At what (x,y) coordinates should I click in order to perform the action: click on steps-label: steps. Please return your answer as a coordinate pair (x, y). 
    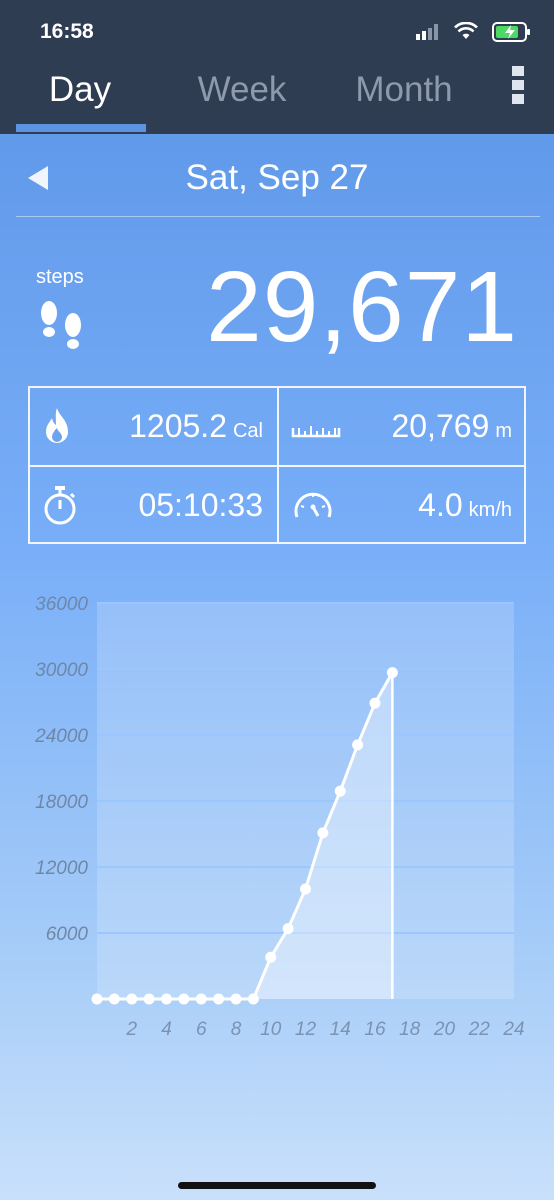
    Looking at the image, I should click on (60, 277).